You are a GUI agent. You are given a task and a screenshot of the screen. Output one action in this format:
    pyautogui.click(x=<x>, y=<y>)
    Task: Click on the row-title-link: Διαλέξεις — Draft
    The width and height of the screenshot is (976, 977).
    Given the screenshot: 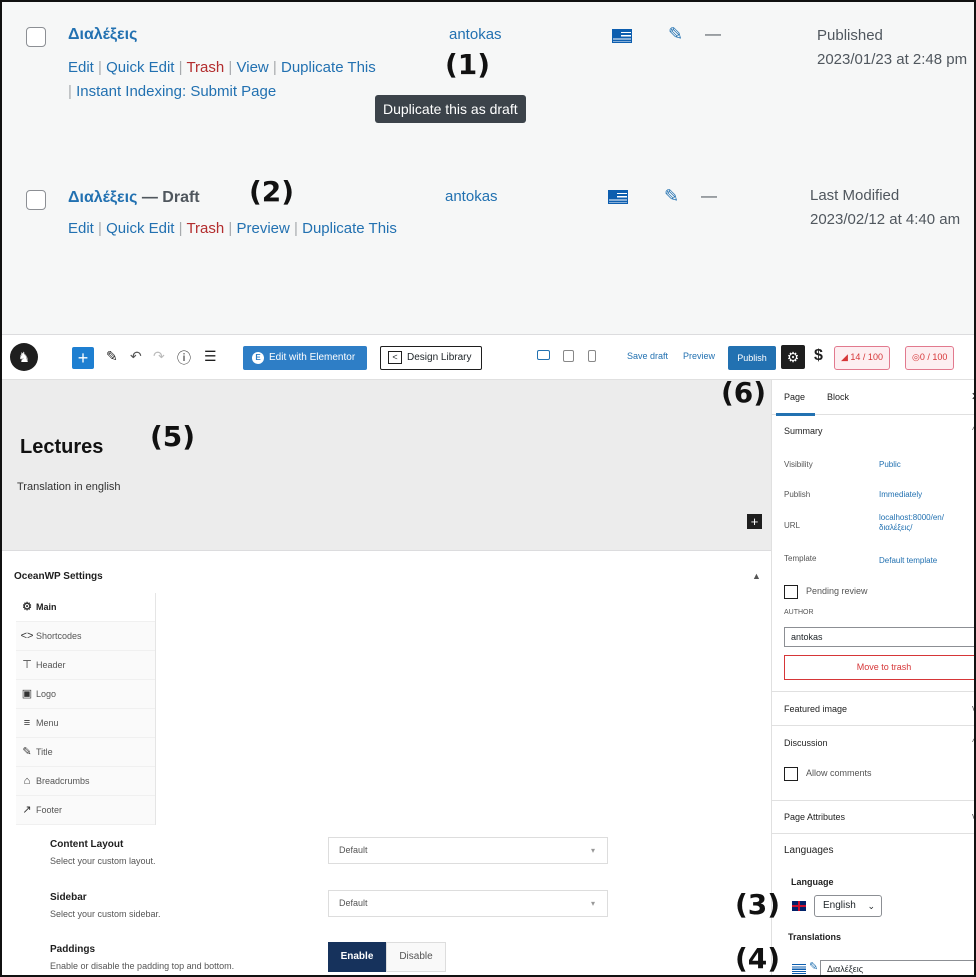 What is the action you would take?
    pyautogui.click(x=134, y=198)
    